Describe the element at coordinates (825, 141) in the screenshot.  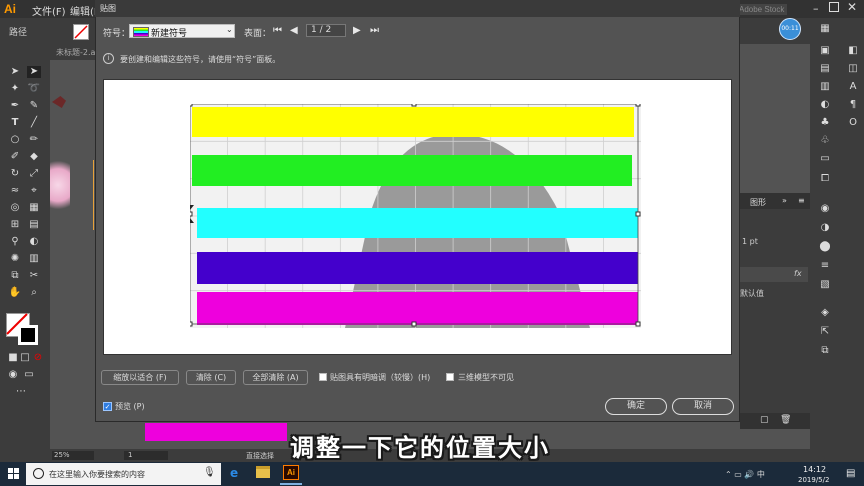
I see `panel-icon-stroke: ♧` at that location.